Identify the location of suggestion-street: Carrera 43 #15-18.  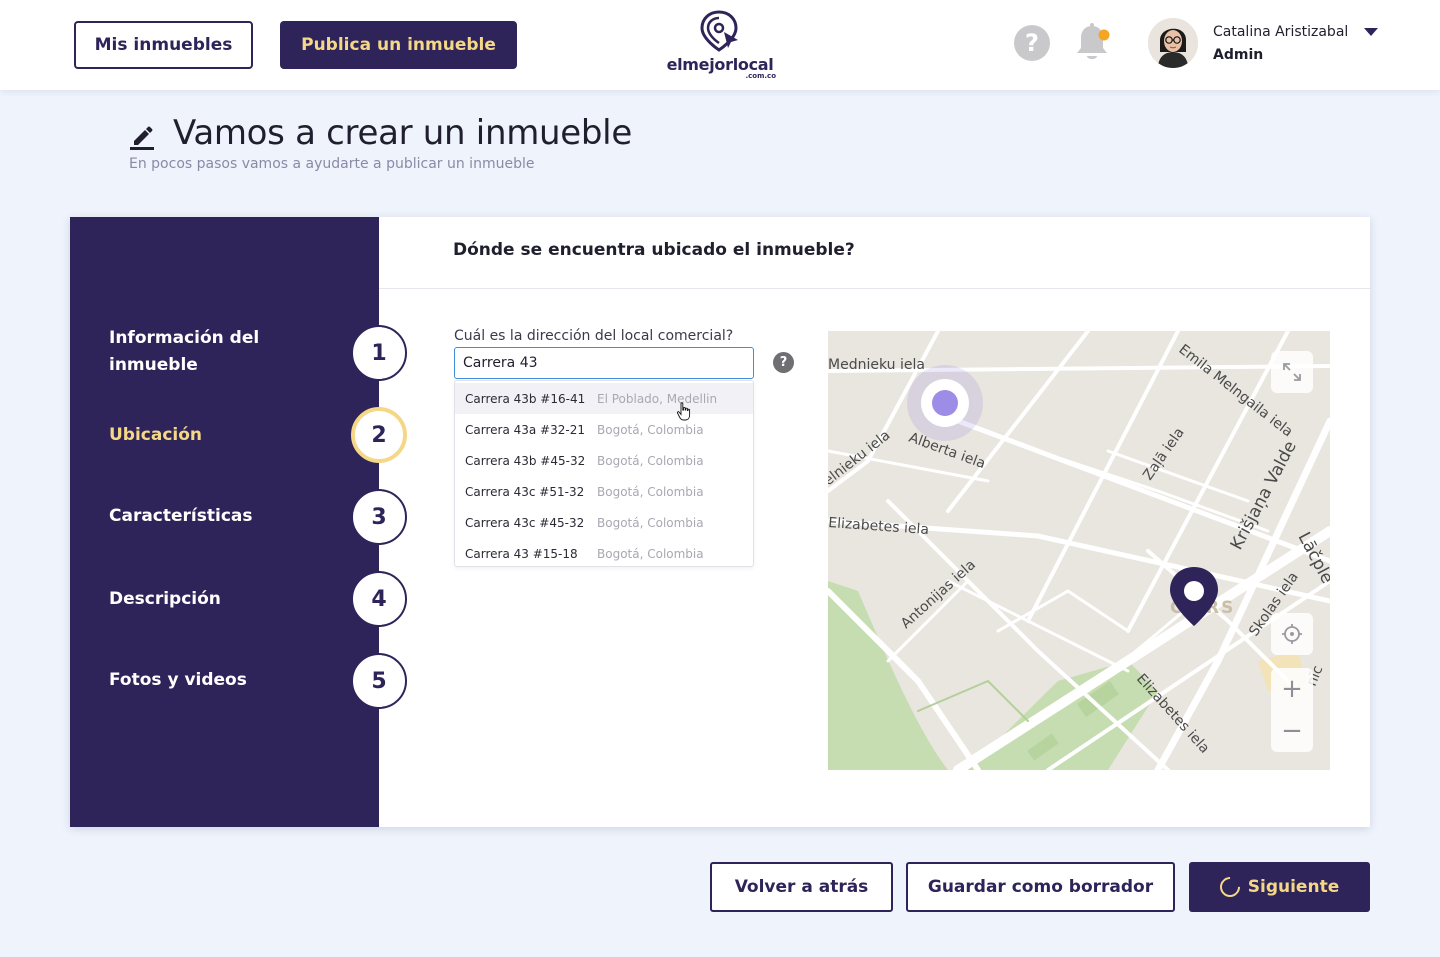
(521, 553).